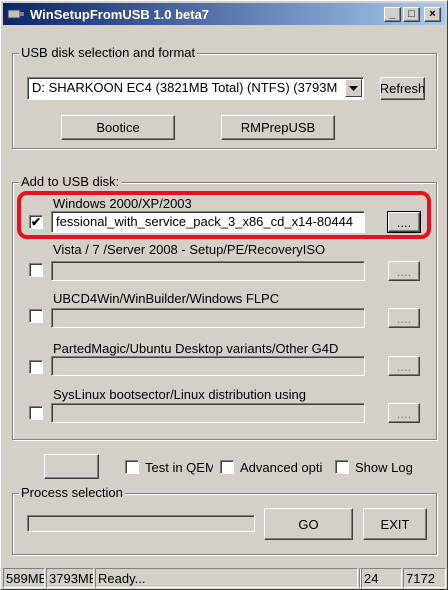 The image size is (448, 590). I want to click on path-input-vista, so click(208, 271).